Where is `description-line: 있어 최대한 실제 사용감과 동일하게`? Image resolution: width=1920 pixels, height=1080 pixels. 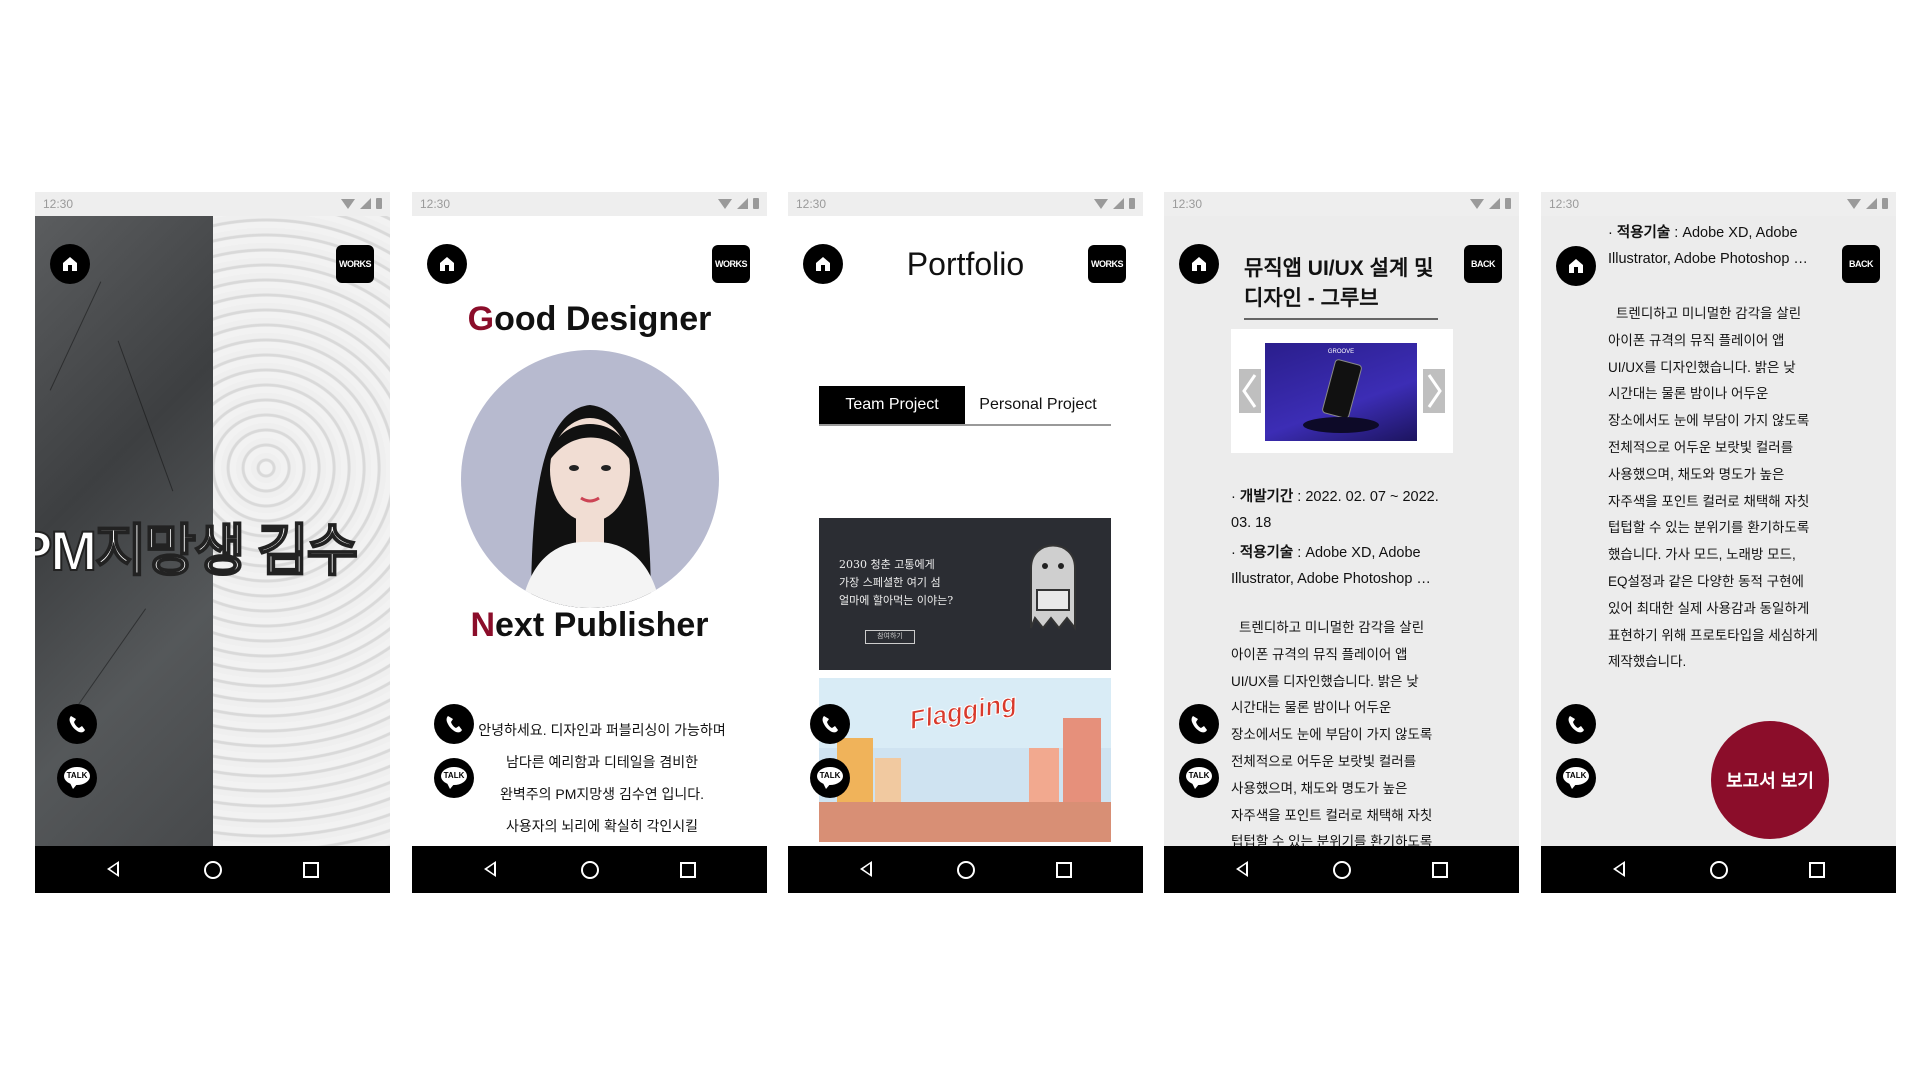
description-line: 있어 최대한 실제 사용감과 동일하게 is located at coordinates (1709, 608).